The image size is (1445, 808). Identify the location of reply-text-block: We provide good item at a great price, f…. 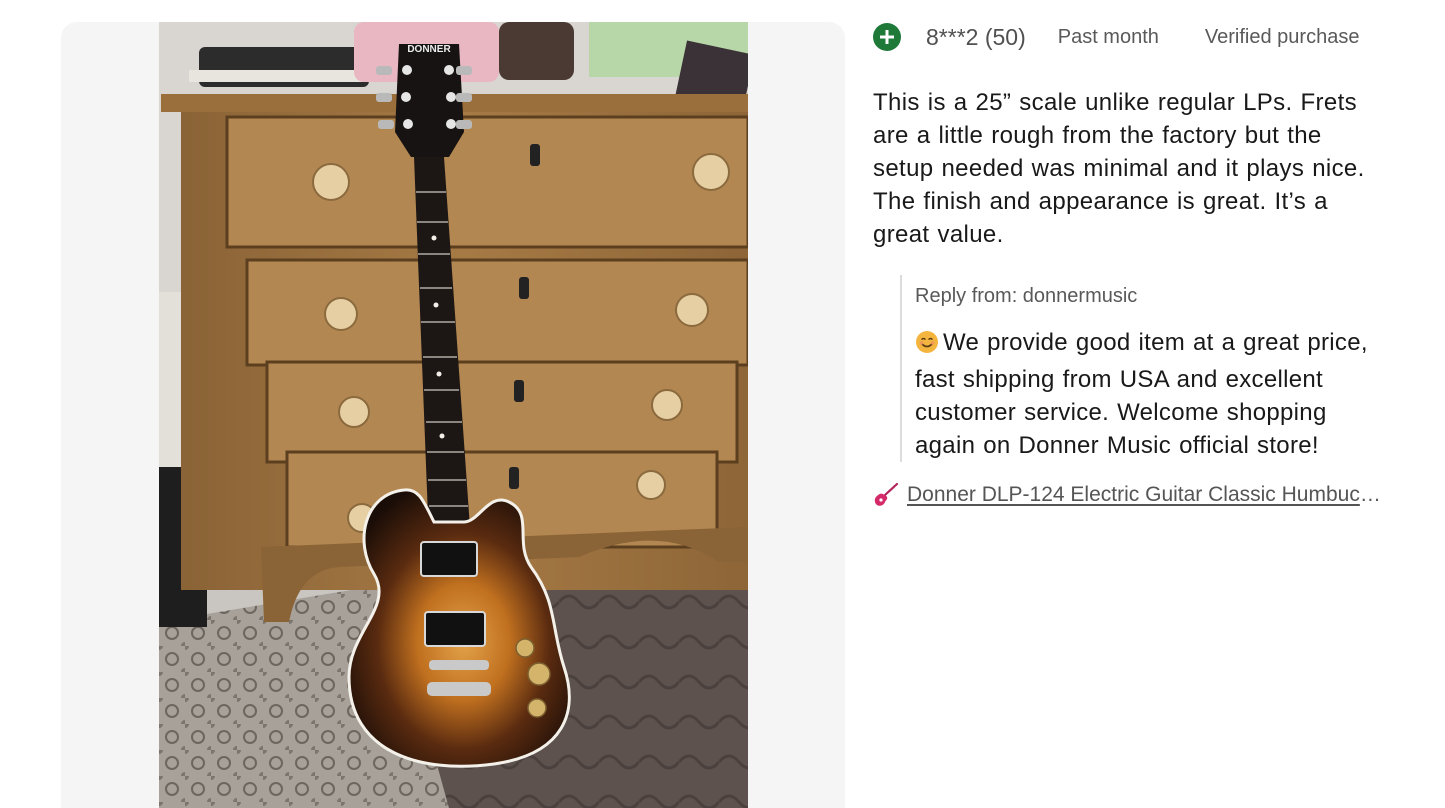
(1154, 394).